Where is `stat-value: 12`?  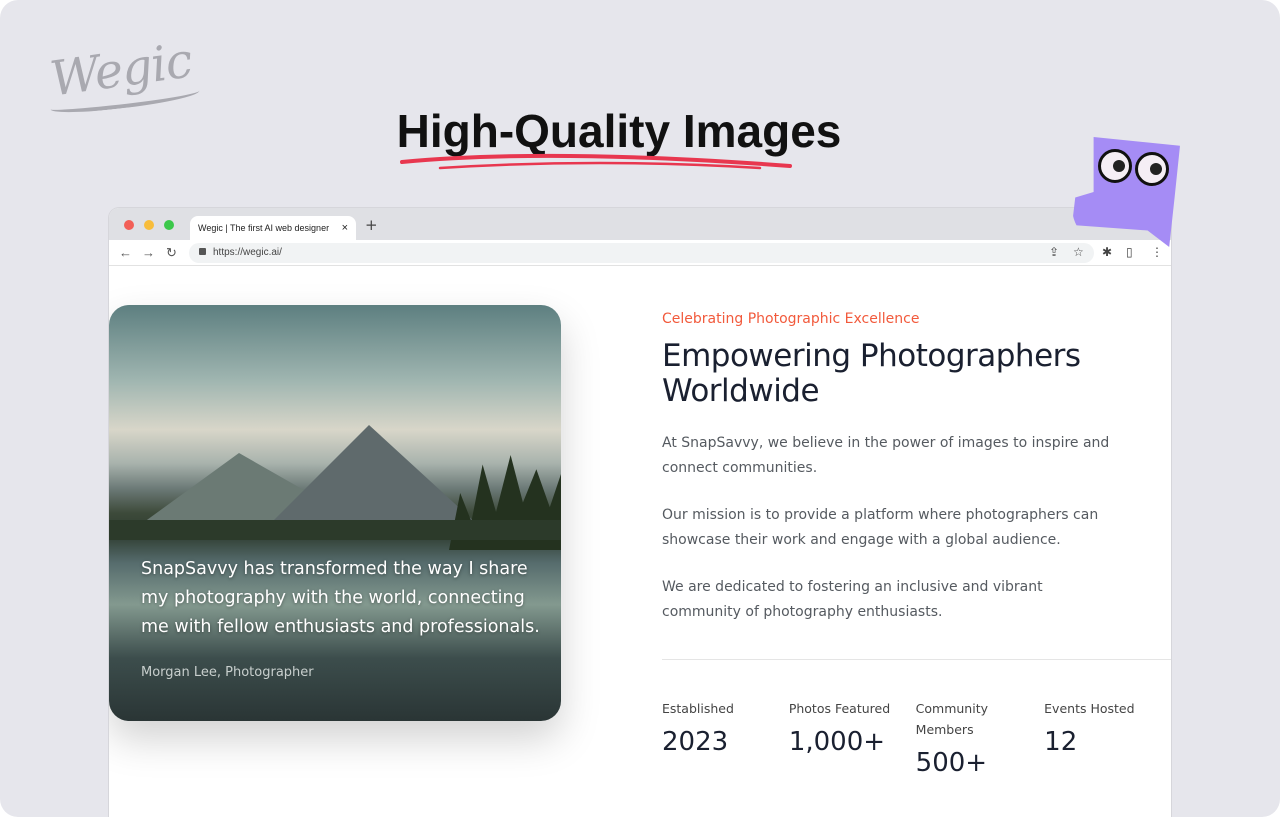
stat-value: 12 is located at coordinates (1061, 742).